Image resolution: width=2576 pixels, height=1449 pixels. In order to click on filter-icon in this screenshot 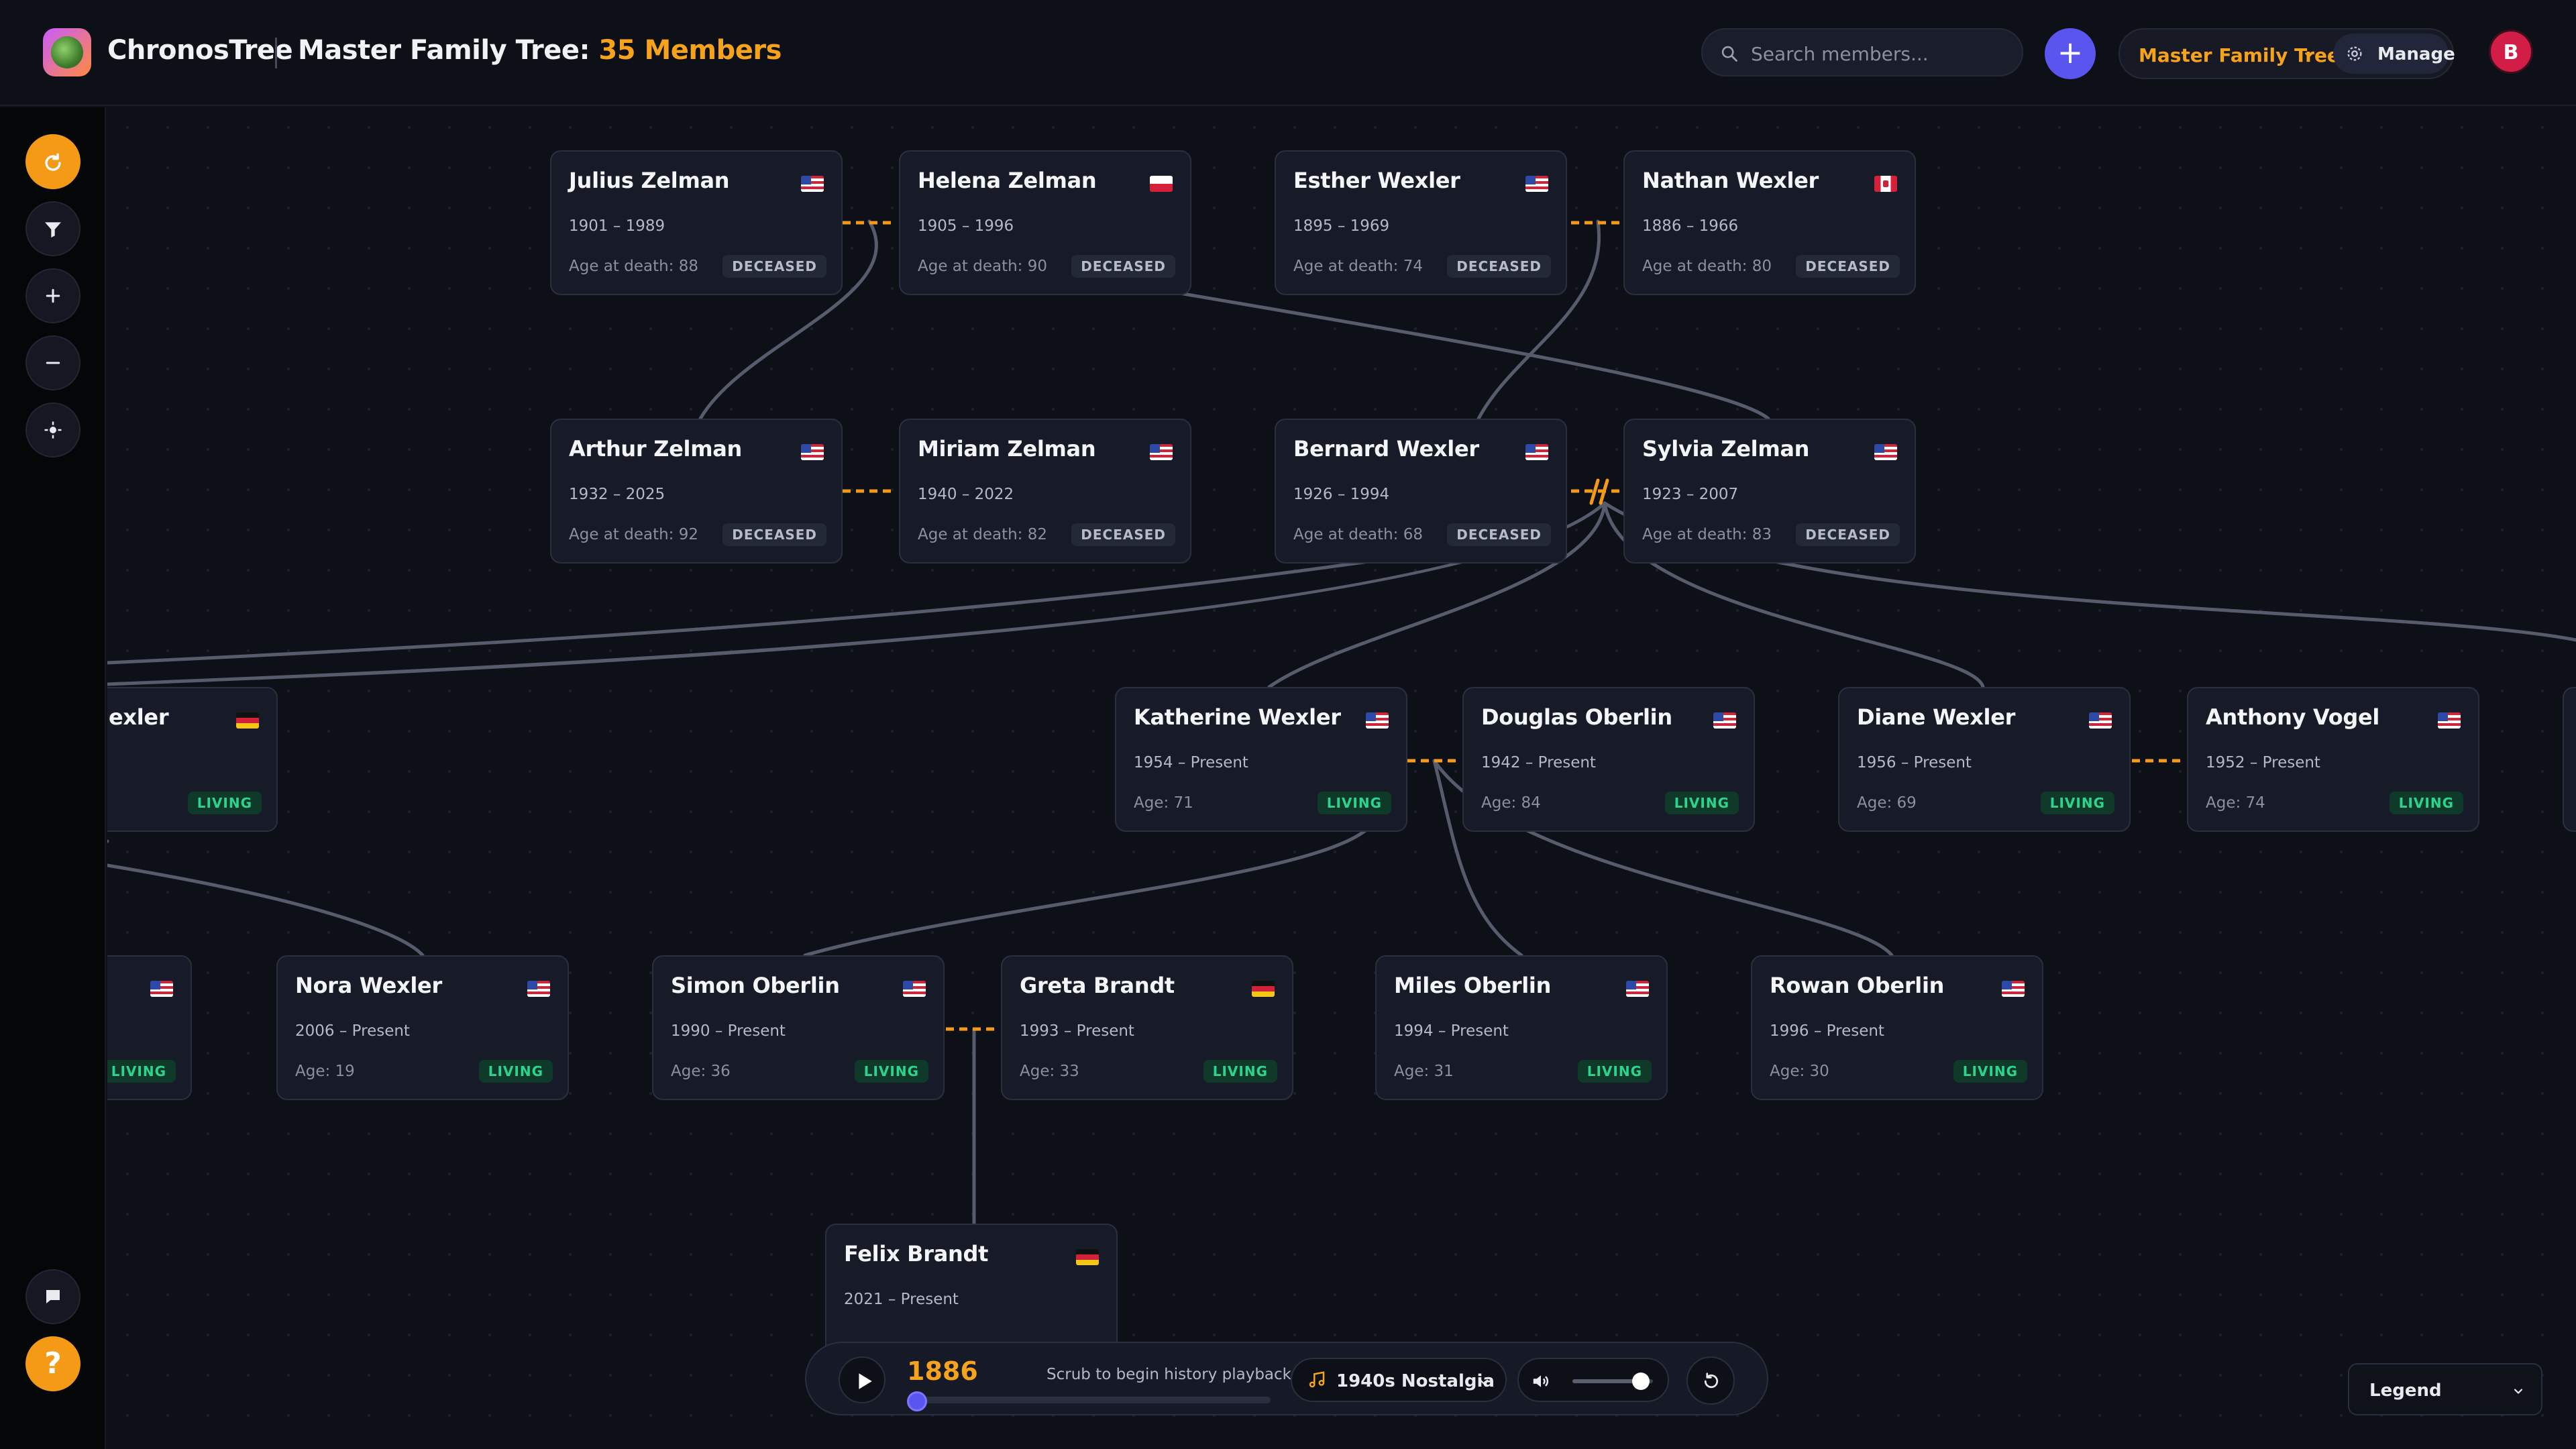, I will do `click(53, 229)`.